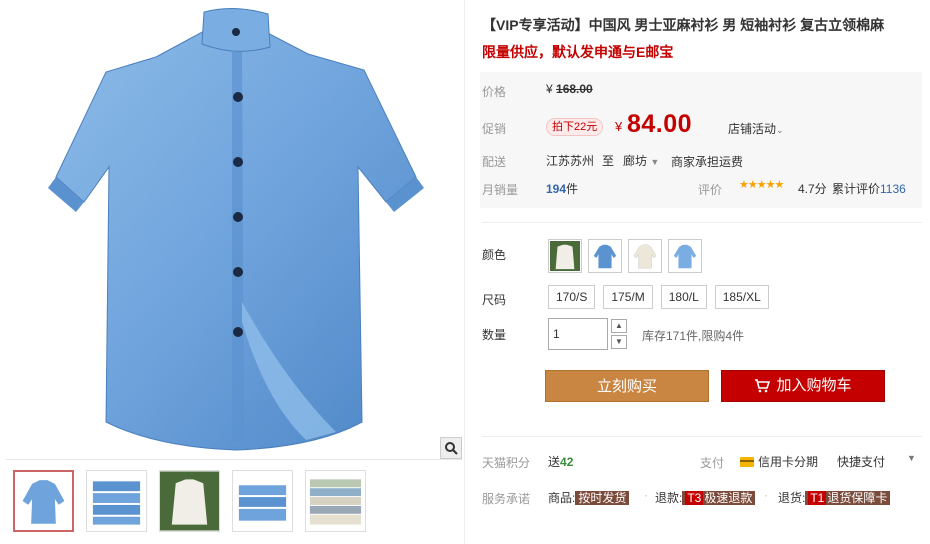 The image size is (930, 544). What do you see at coordinates (578, 334) in the screenshot?
I see `quantity-input` at bounding box center [578, 334].